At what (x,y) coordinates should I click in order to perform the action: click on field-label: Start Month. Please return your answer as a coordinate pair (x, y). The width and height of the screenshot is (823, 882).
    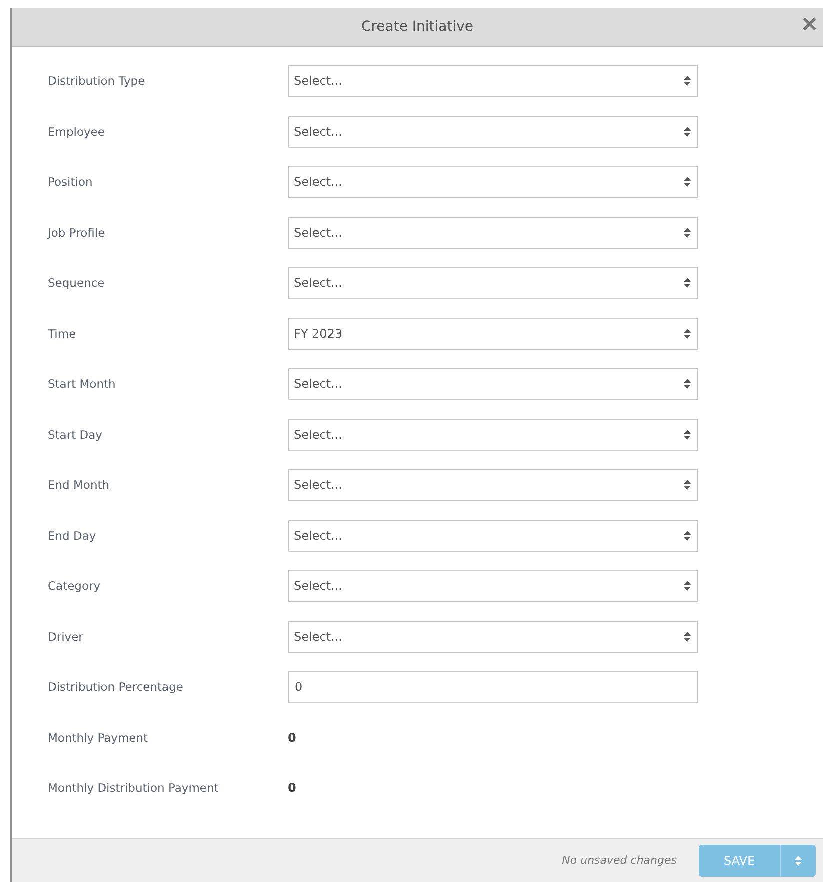
    Looking at the image, I should click on (82, 384).